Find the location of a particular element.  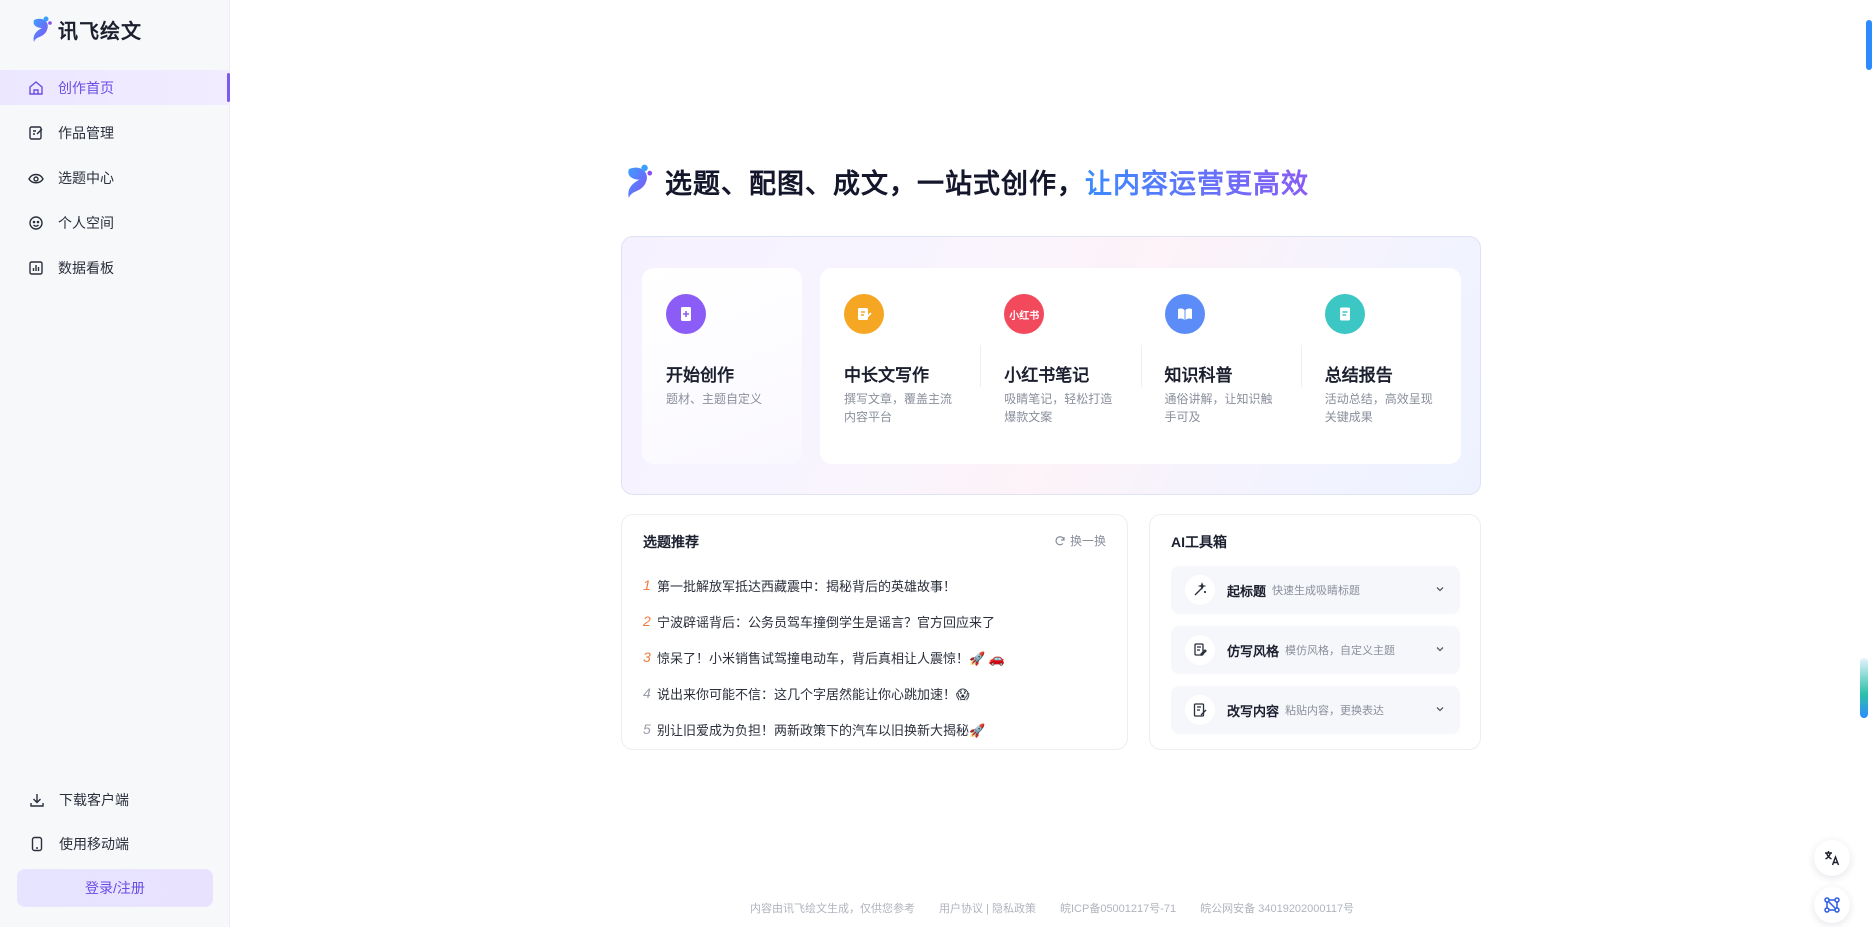

xiaohongshu-icon: 小红书 is located at coordinates (1024, 314).